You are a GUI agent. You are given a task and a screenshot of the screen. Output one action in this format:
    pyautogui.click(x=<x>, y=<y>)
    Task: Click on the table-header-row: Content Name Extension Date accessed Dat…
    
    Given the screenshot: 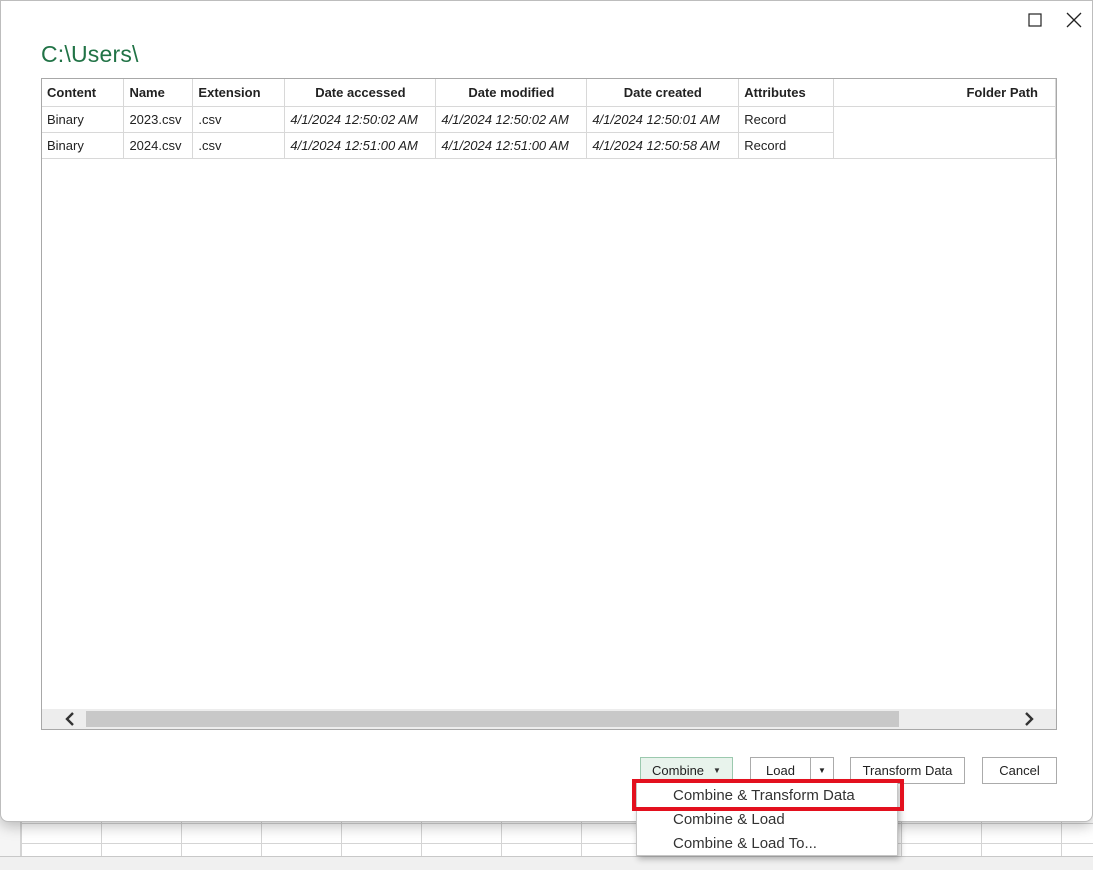 What is the action you would take?
    pyautogui.click(x=549, y=93)
    